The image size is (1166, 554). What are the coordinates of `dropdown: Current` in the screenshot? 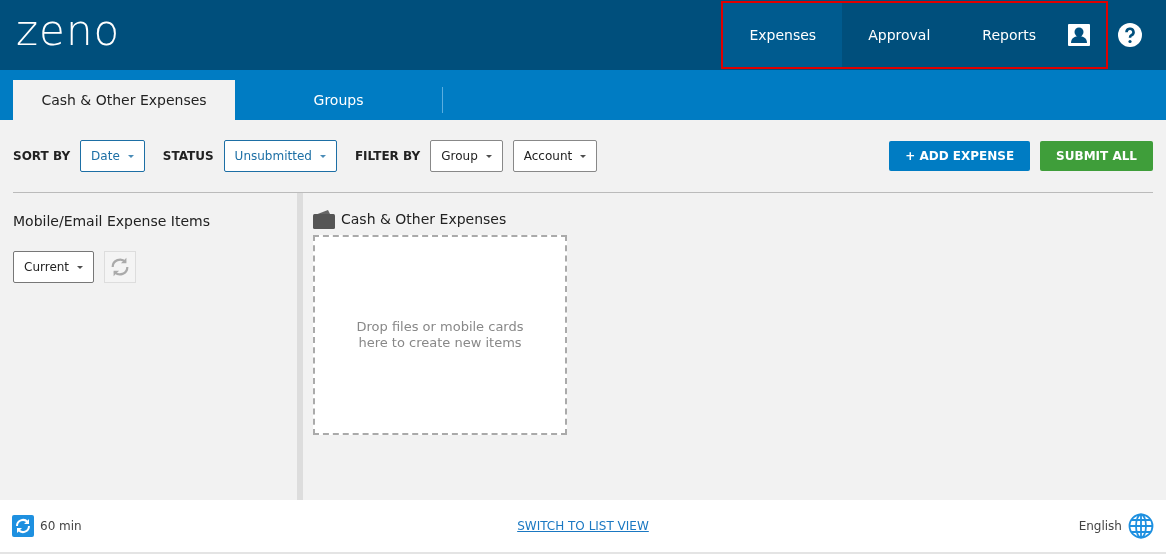 It's located at (54, 267).